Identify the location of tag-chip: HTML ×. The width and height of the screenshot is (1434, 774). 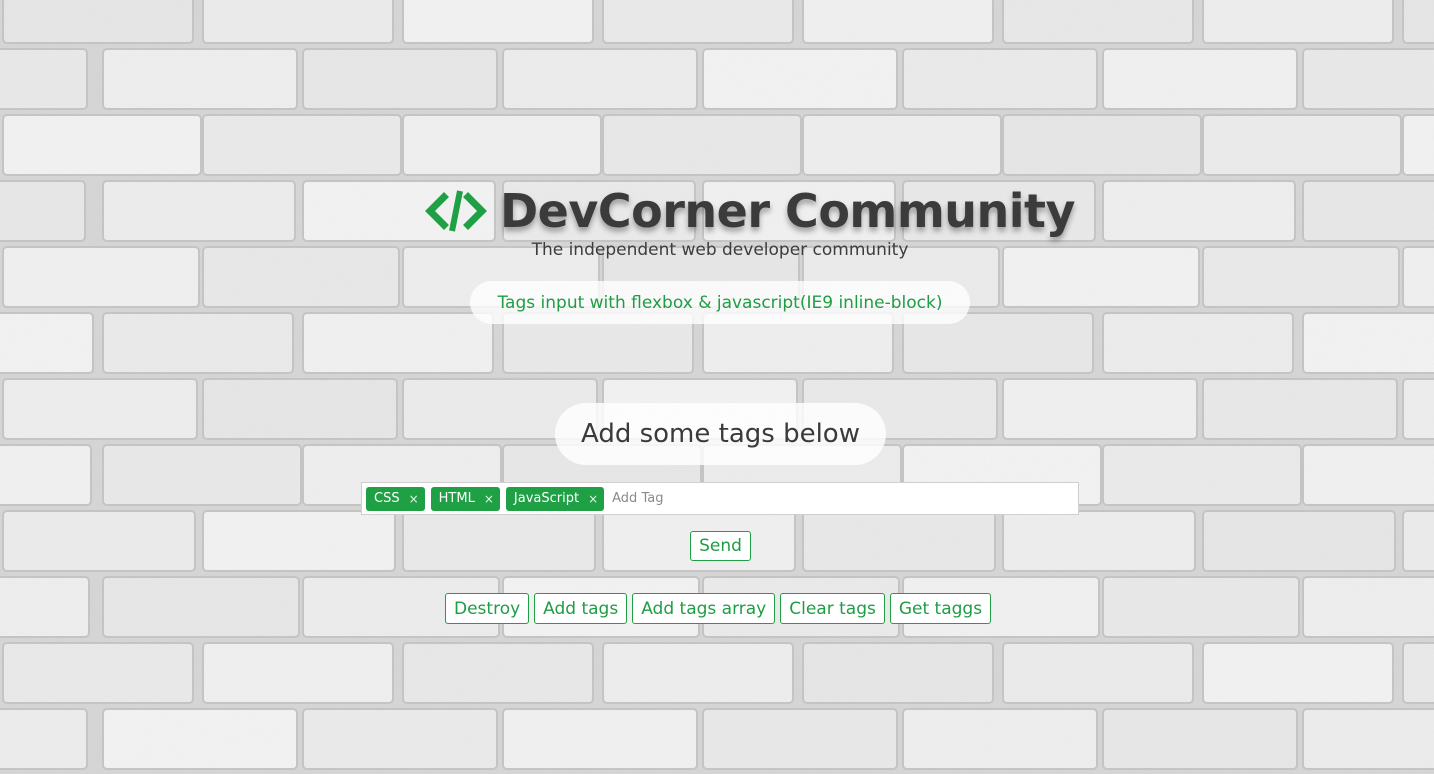
(465, 498).